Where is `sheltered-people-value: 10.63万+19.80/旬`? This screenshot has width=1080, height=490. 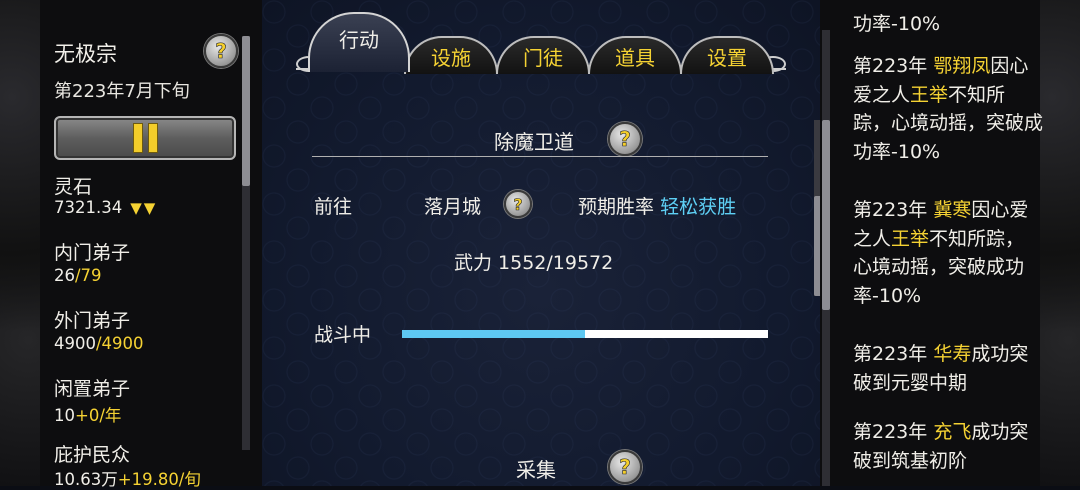
sheltered-people-value: 10.63万+19.80/旬 is located at coordinates (127, 479).